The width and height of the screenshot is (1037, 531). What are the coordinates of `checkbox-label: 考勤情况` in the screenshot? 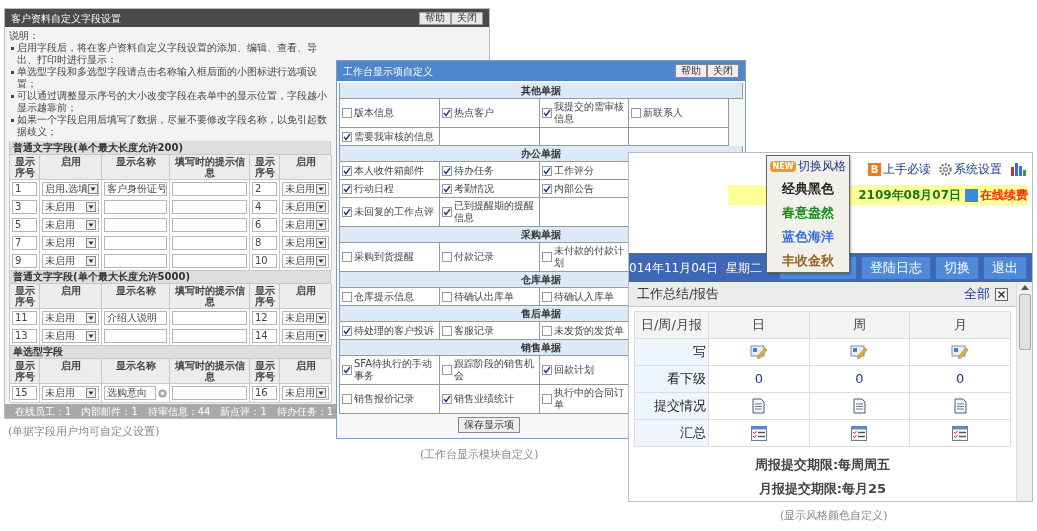 It's located at (474, 188).